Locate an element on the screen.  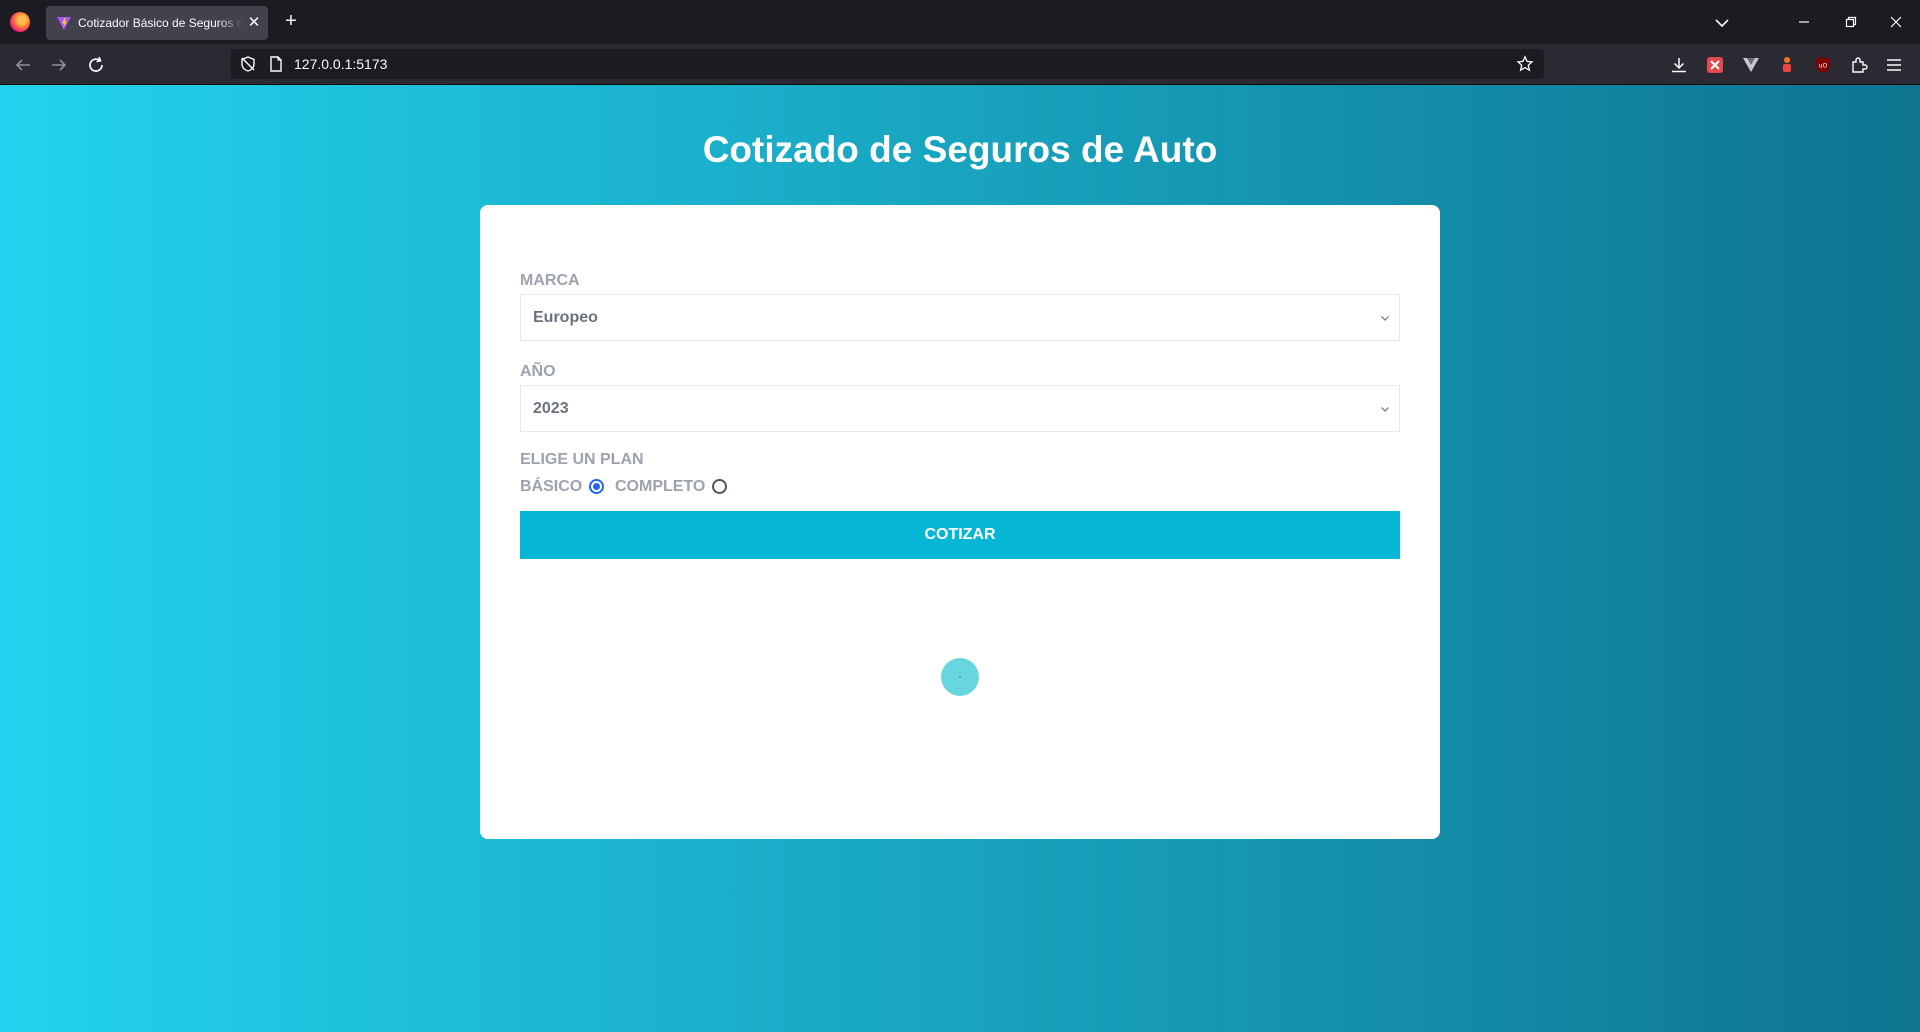
tab-close-icon: ✕ is located at coordinates (254, 23).